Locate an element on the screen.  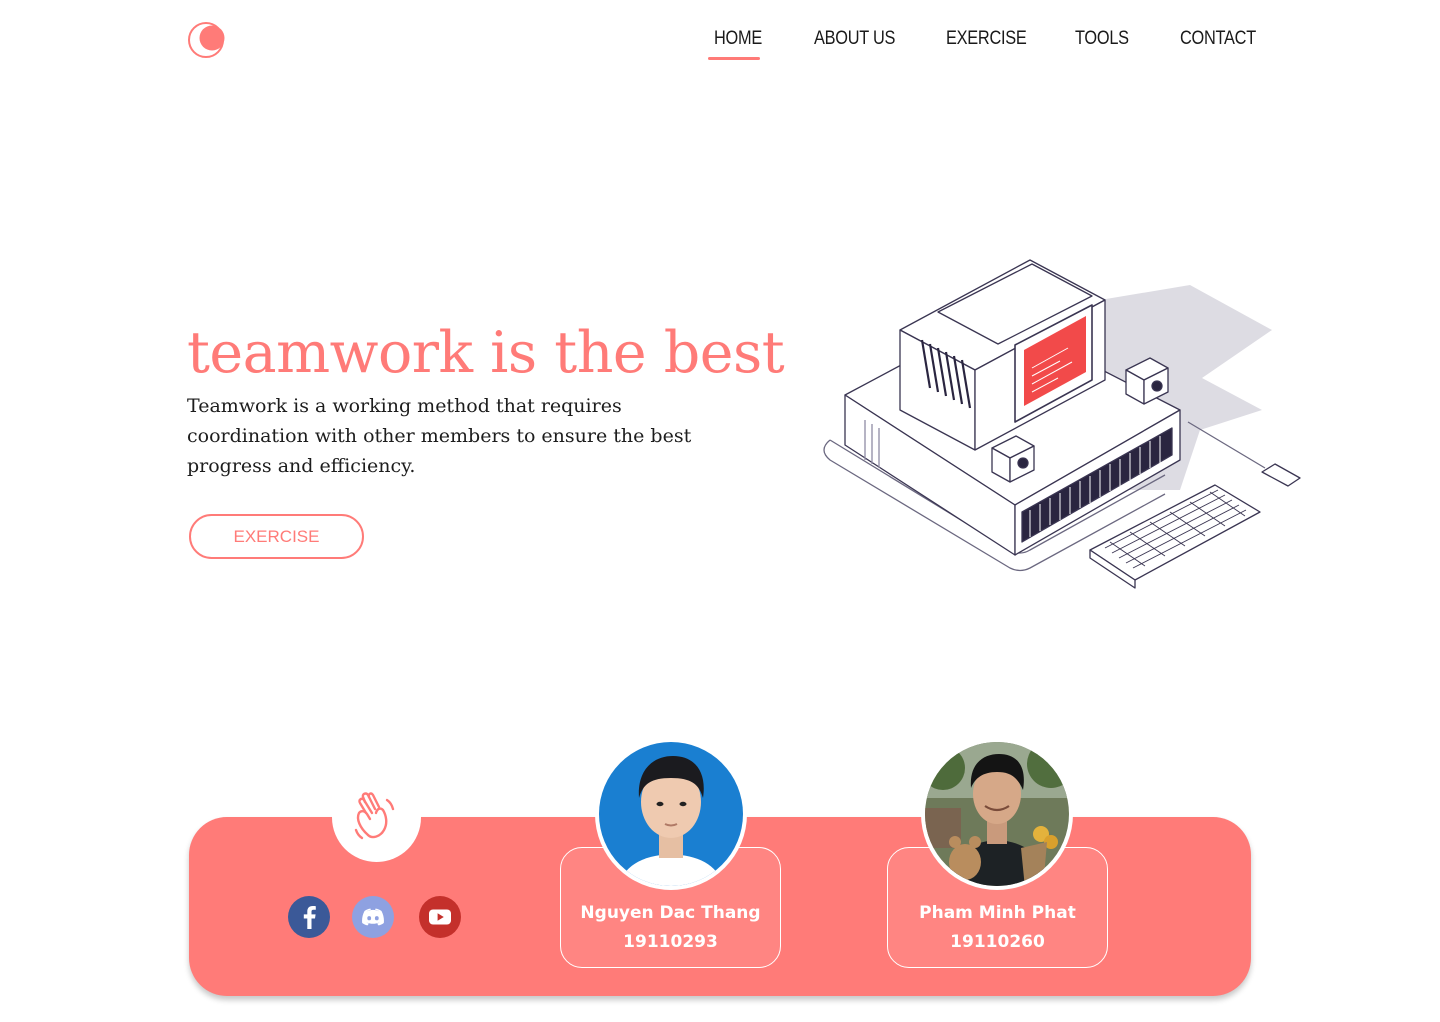
discord-link is located at coordinates (373, 917).